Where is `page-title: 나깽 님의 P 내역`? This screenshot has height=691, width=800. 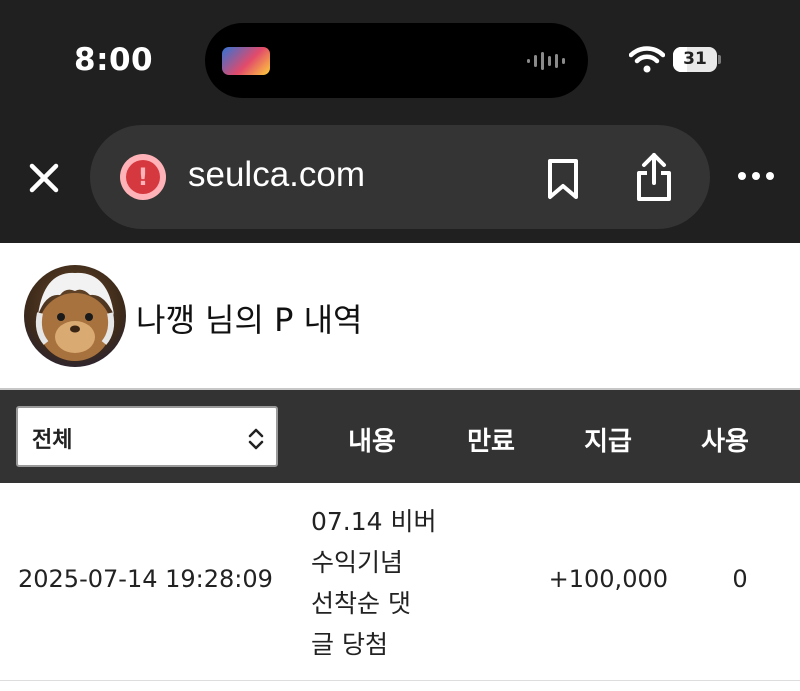
page-title: 나깽 님의 P 내역 is located at coordinates (249, 320).